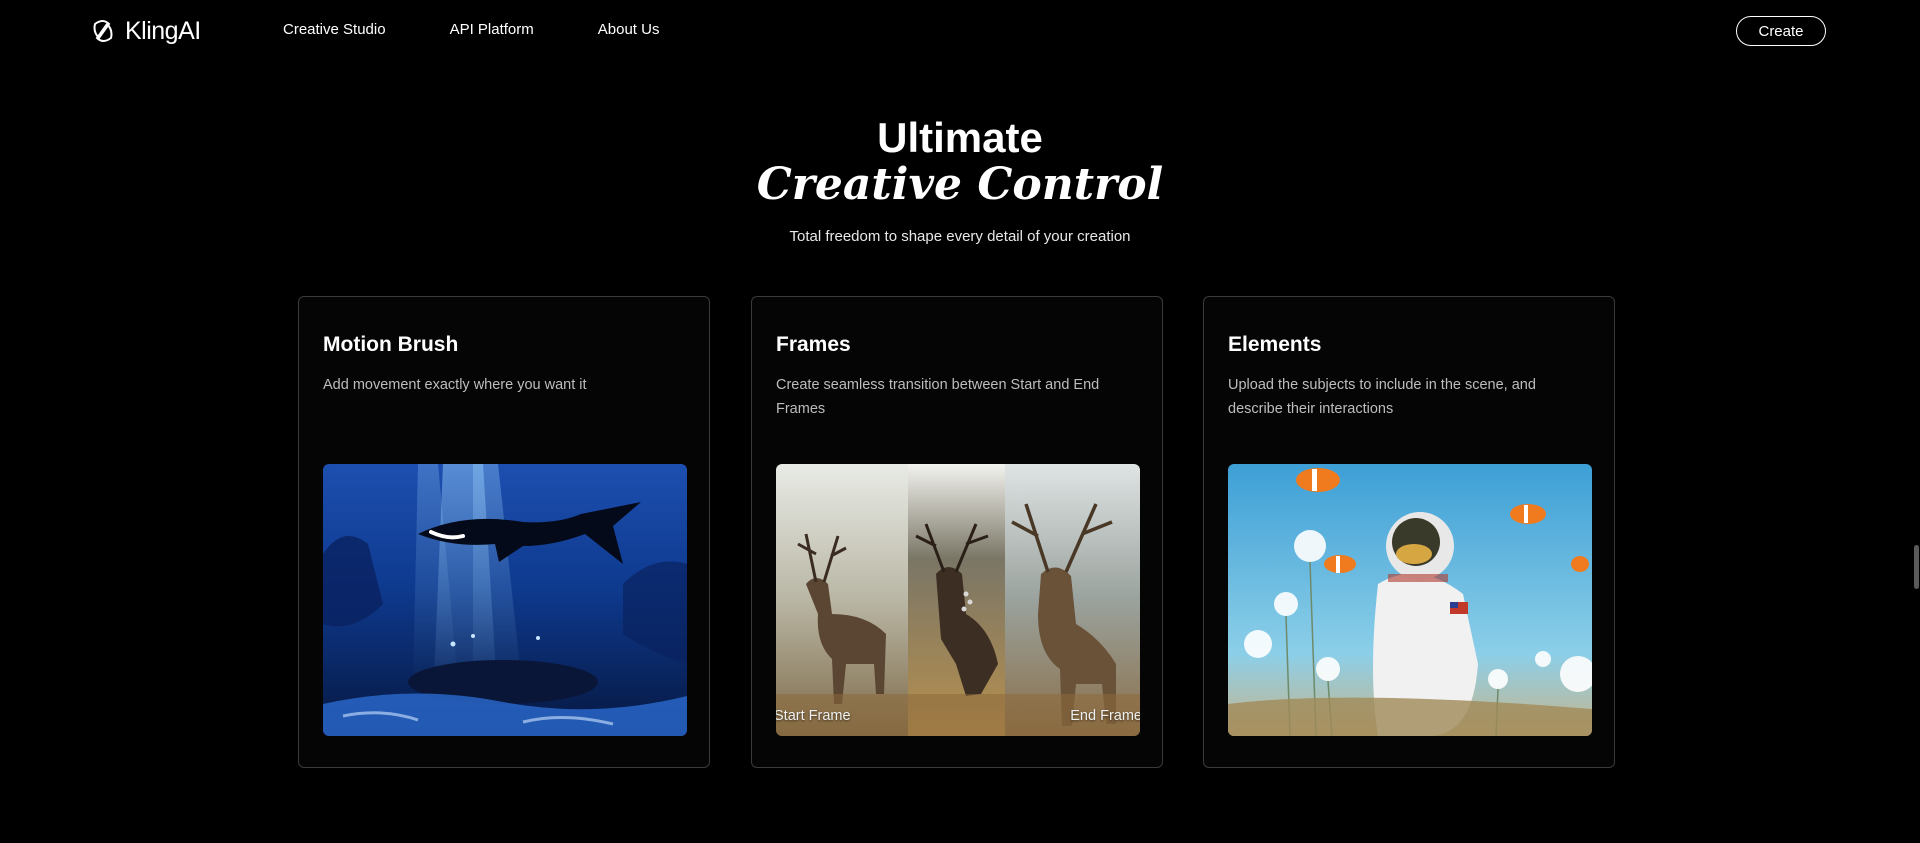 The width and height of the screenshot is (1920, 843). I want to click on create-button: Create, so click(1781, 31).